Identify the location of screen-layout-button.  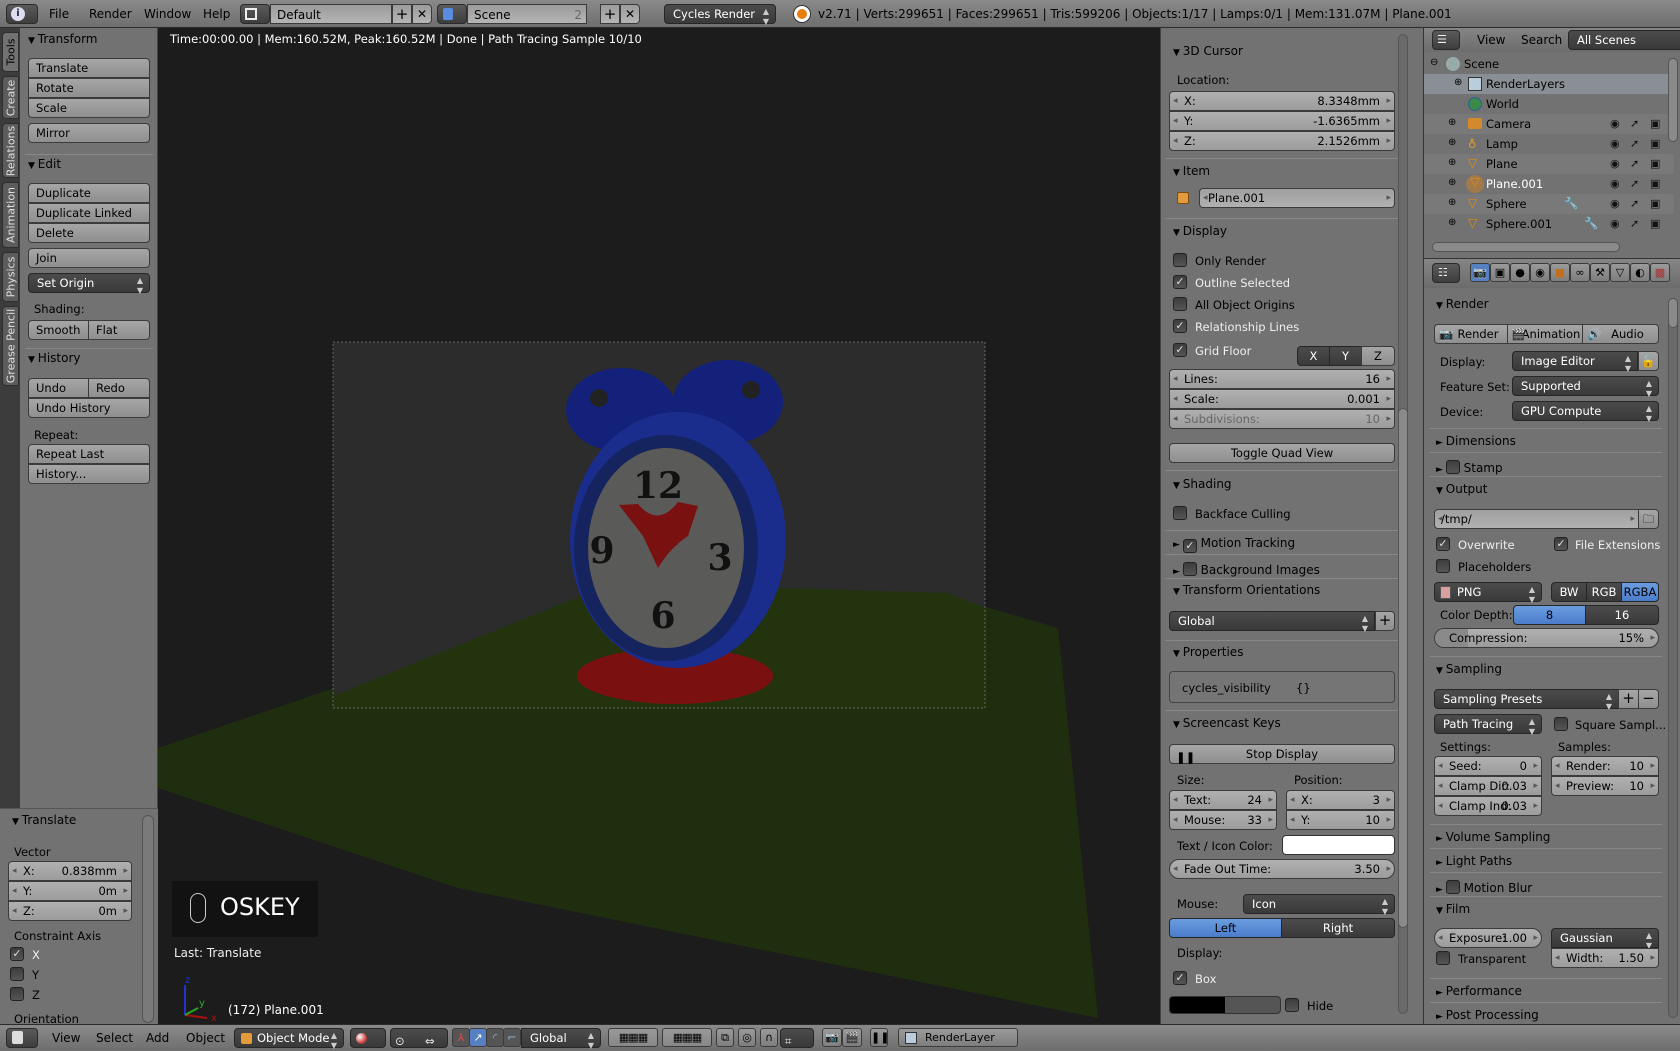
(255, 14).